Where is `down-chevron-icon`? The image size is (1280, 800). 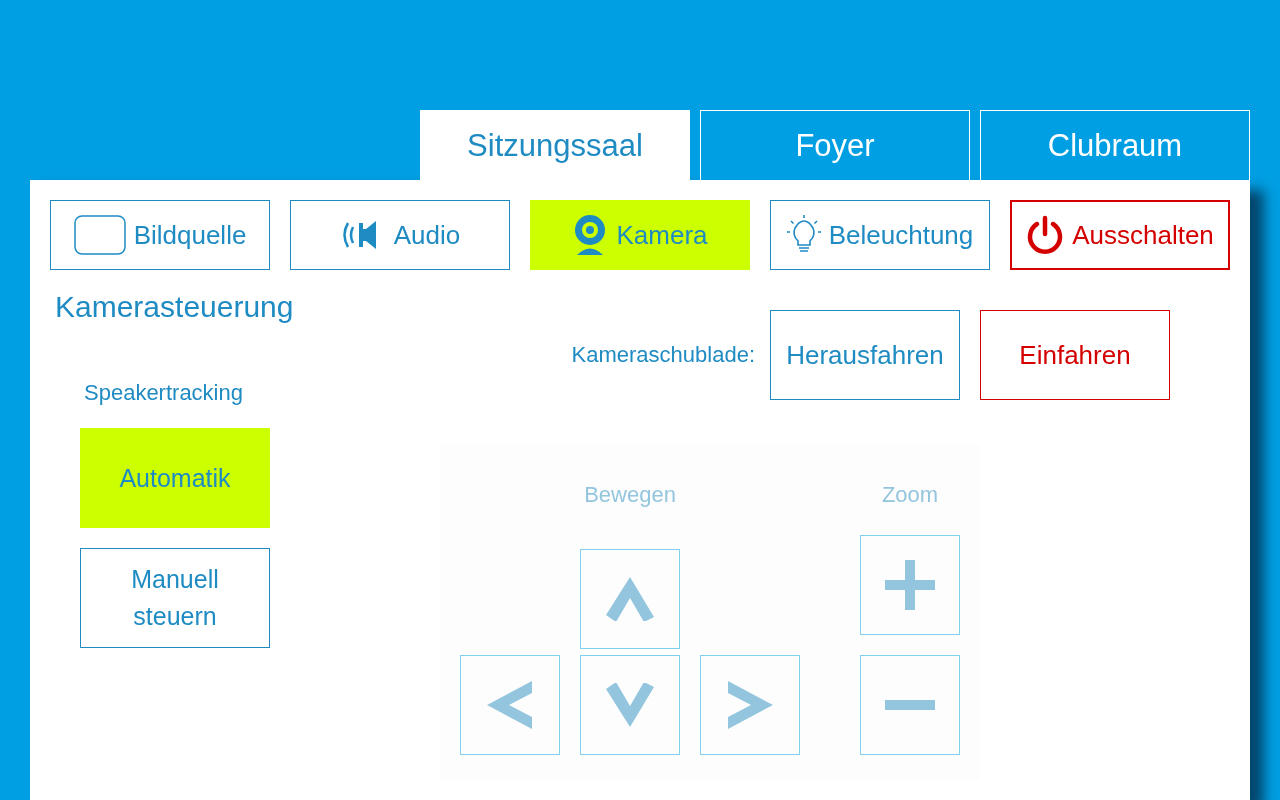 down-chevron-icon is located at coordinates (630, 705).